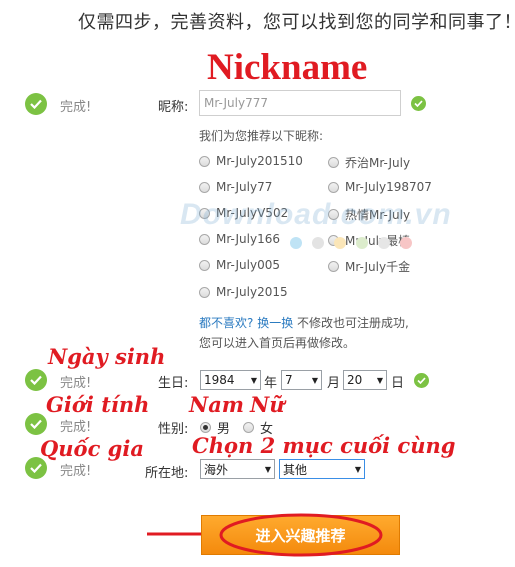  Describe the element at coordinates (215, 427) in the screenshot. I see `gender-male-option: 男` at that location.